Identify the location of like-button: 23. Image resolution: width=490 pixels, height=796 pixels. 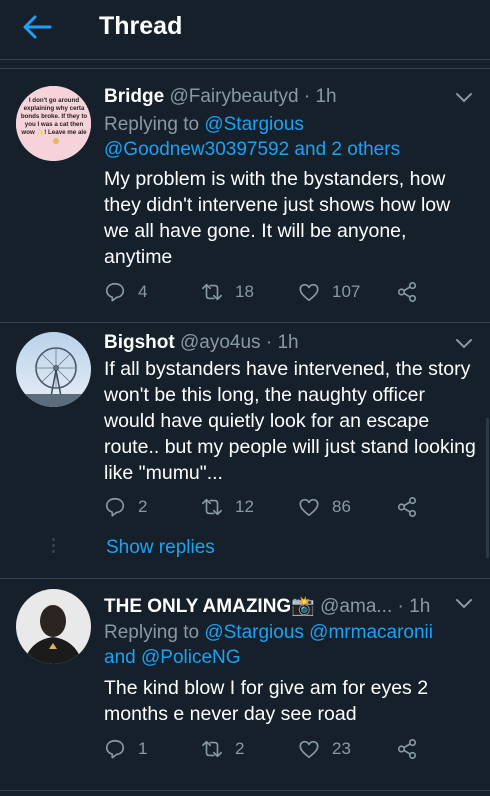
(324, 749).